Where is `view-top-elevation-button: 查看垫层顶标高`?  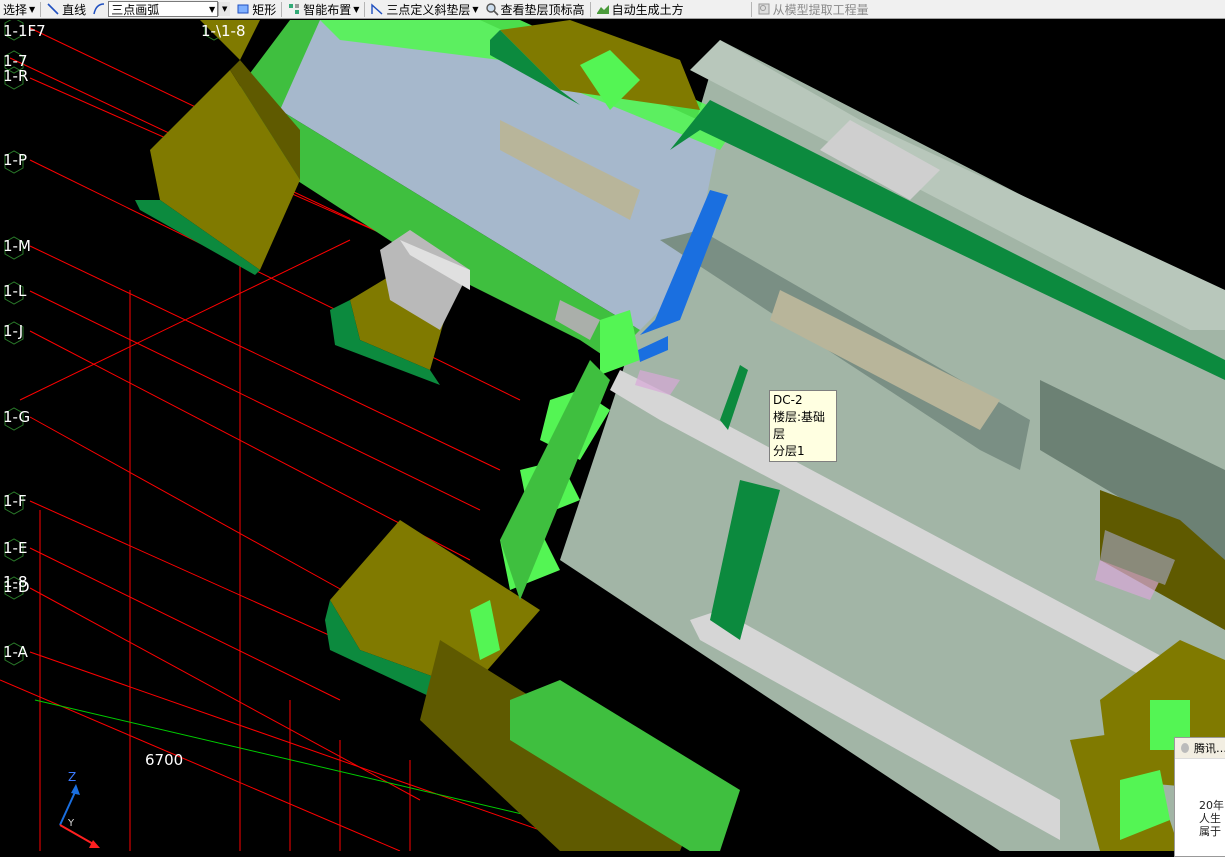
view-top-elevation-button: 查看垫层顶标高 is located at coordinates (535, 9).